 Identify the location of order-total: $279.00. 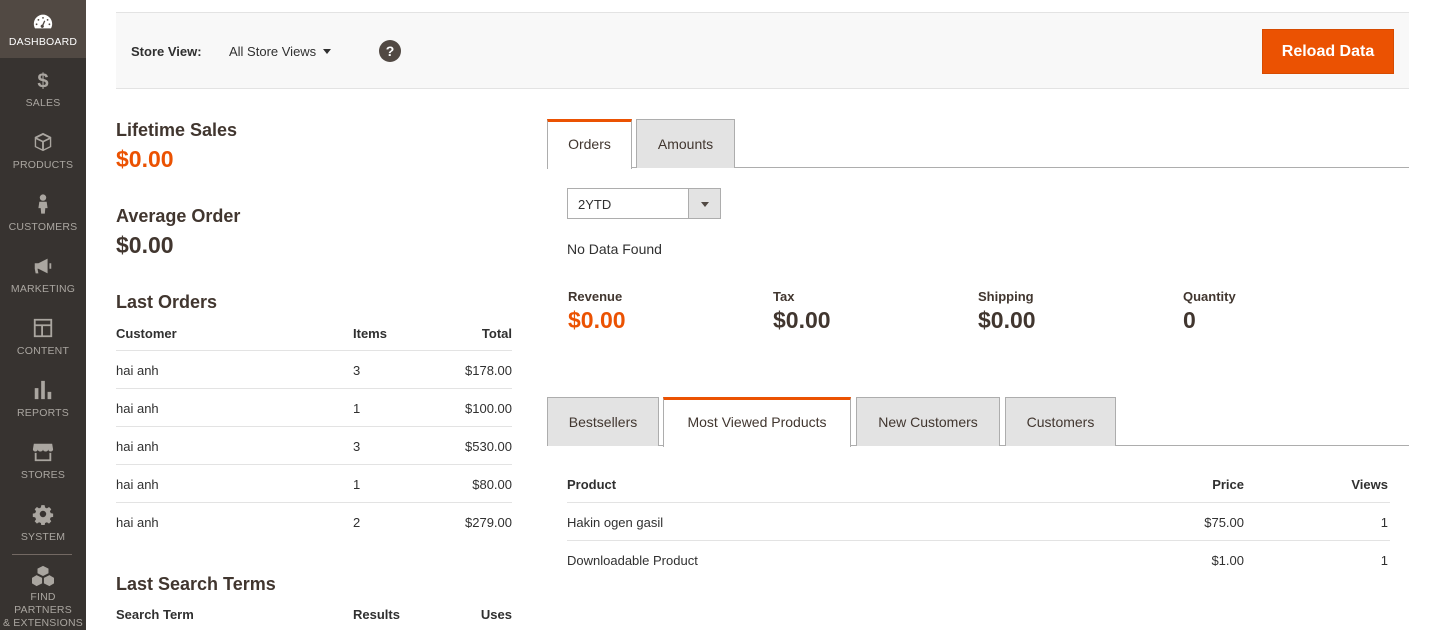
(488, 522).